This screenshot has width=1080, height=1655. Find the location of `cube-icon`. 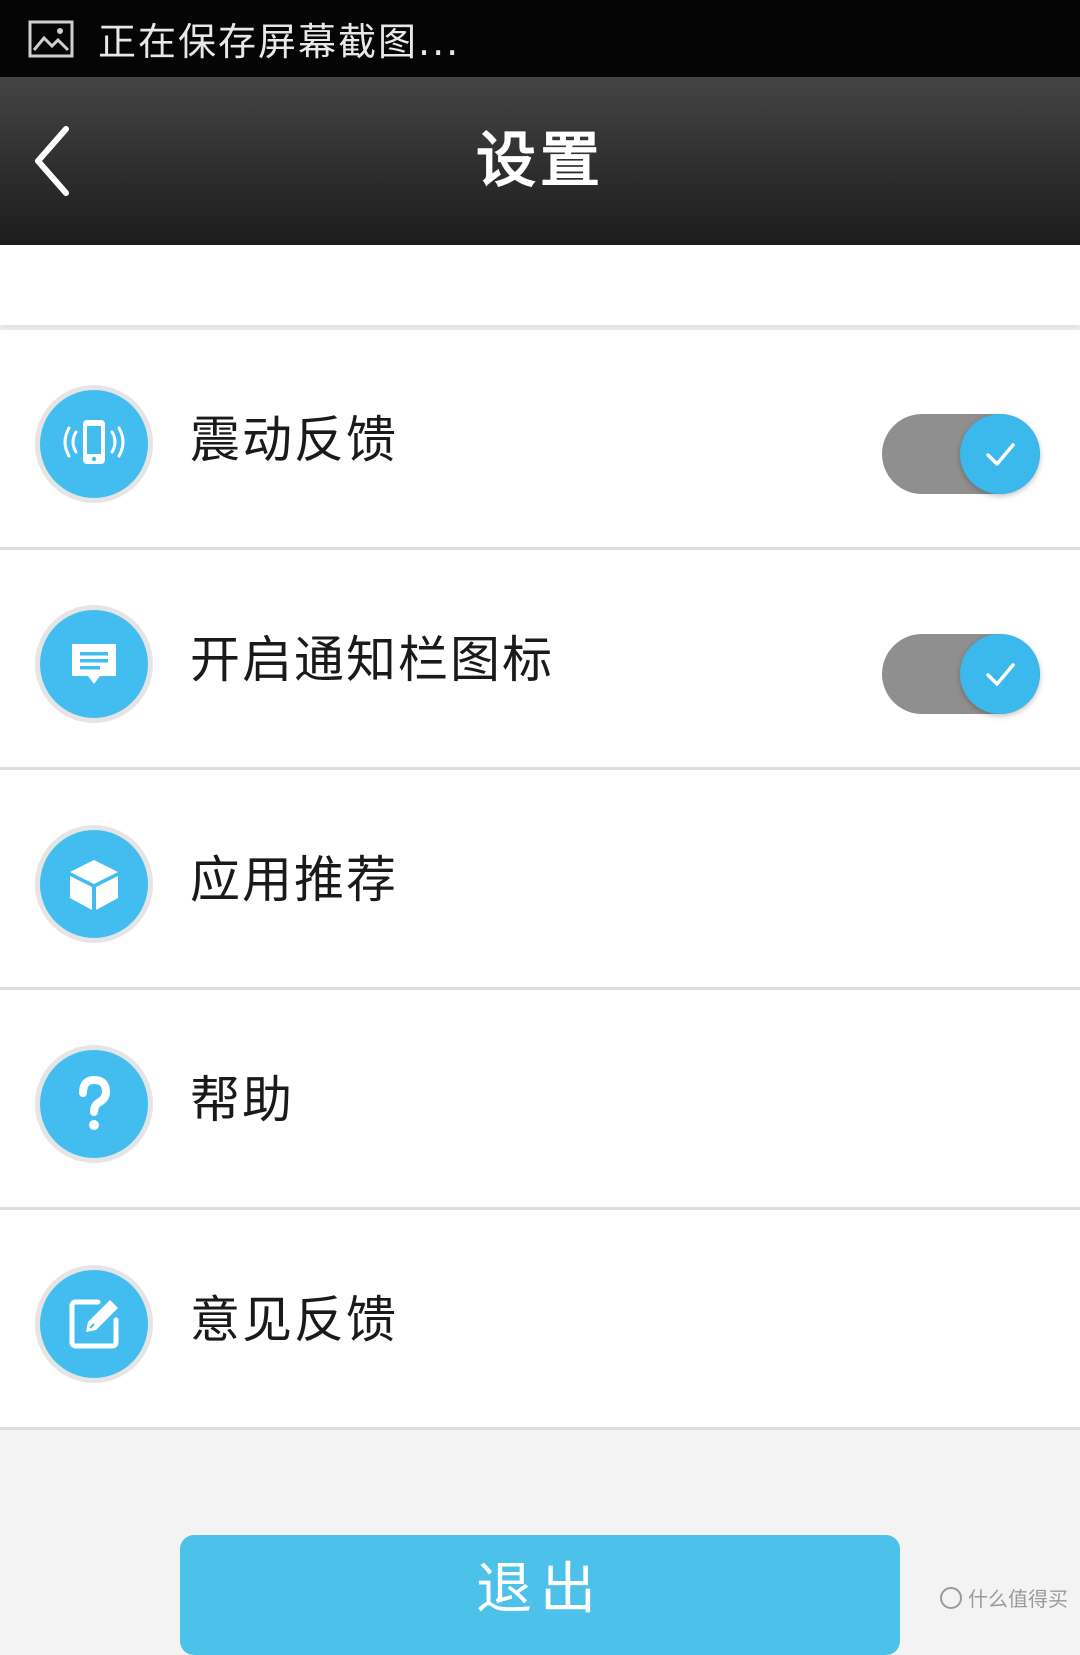

cube-icon is located at coordinates (94, 884).